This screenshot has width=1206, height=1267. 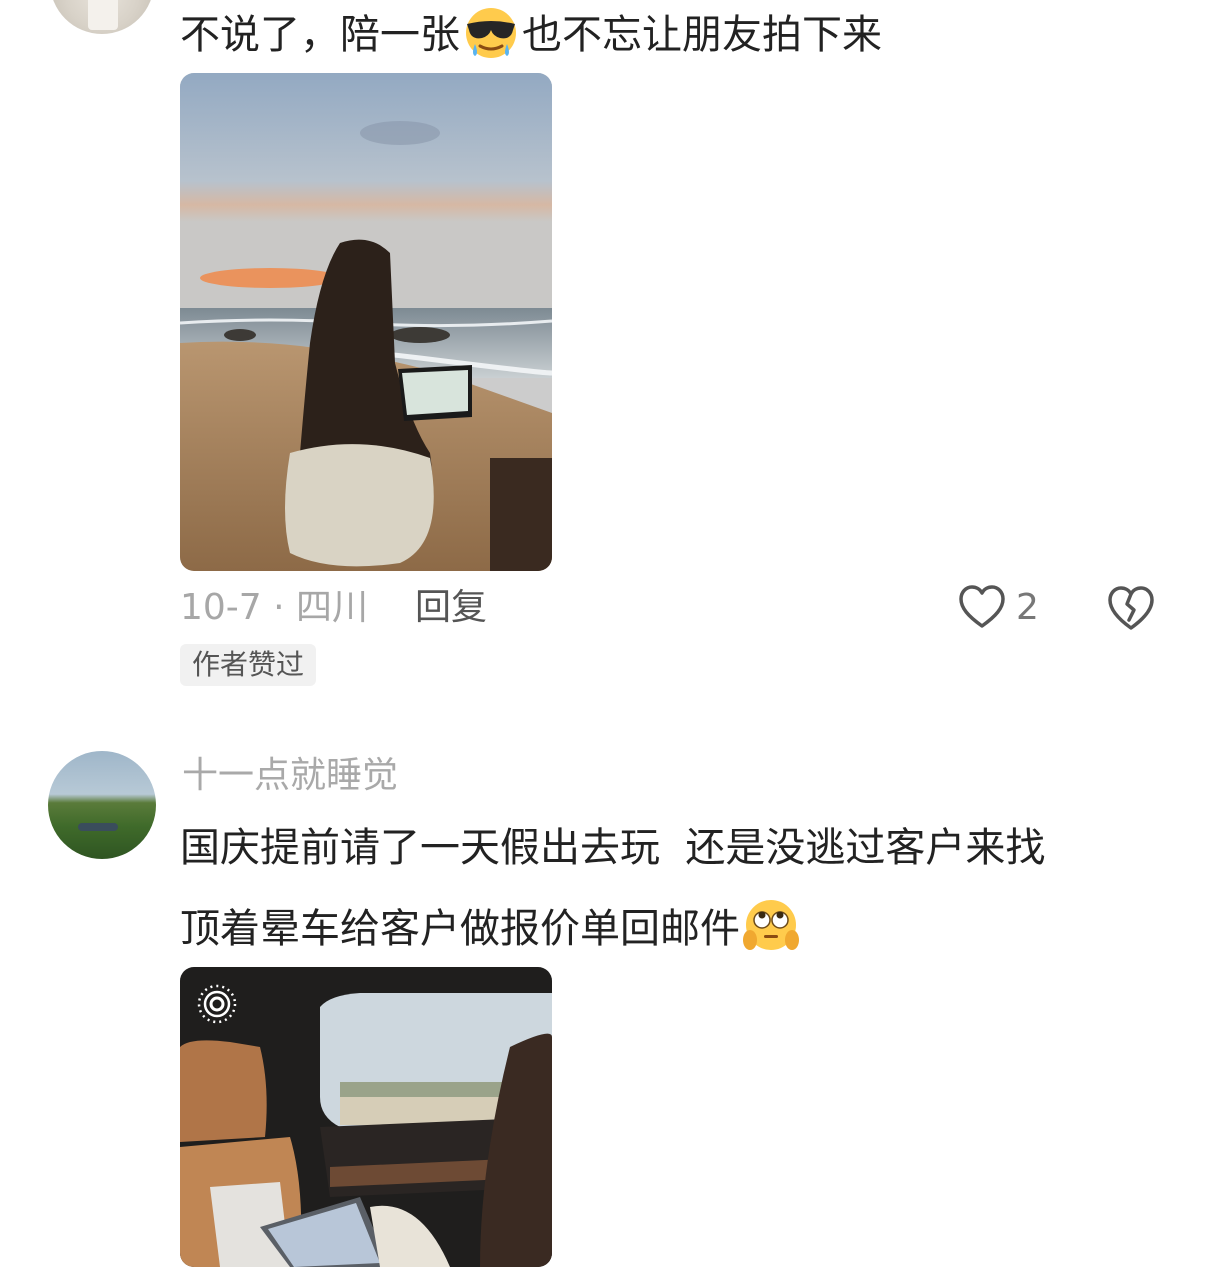 What do you see at coordinates (274, 607) in the screenshot?
I see `comment-date-location: 10-7 · 四川` at bounding box center [274, 607].